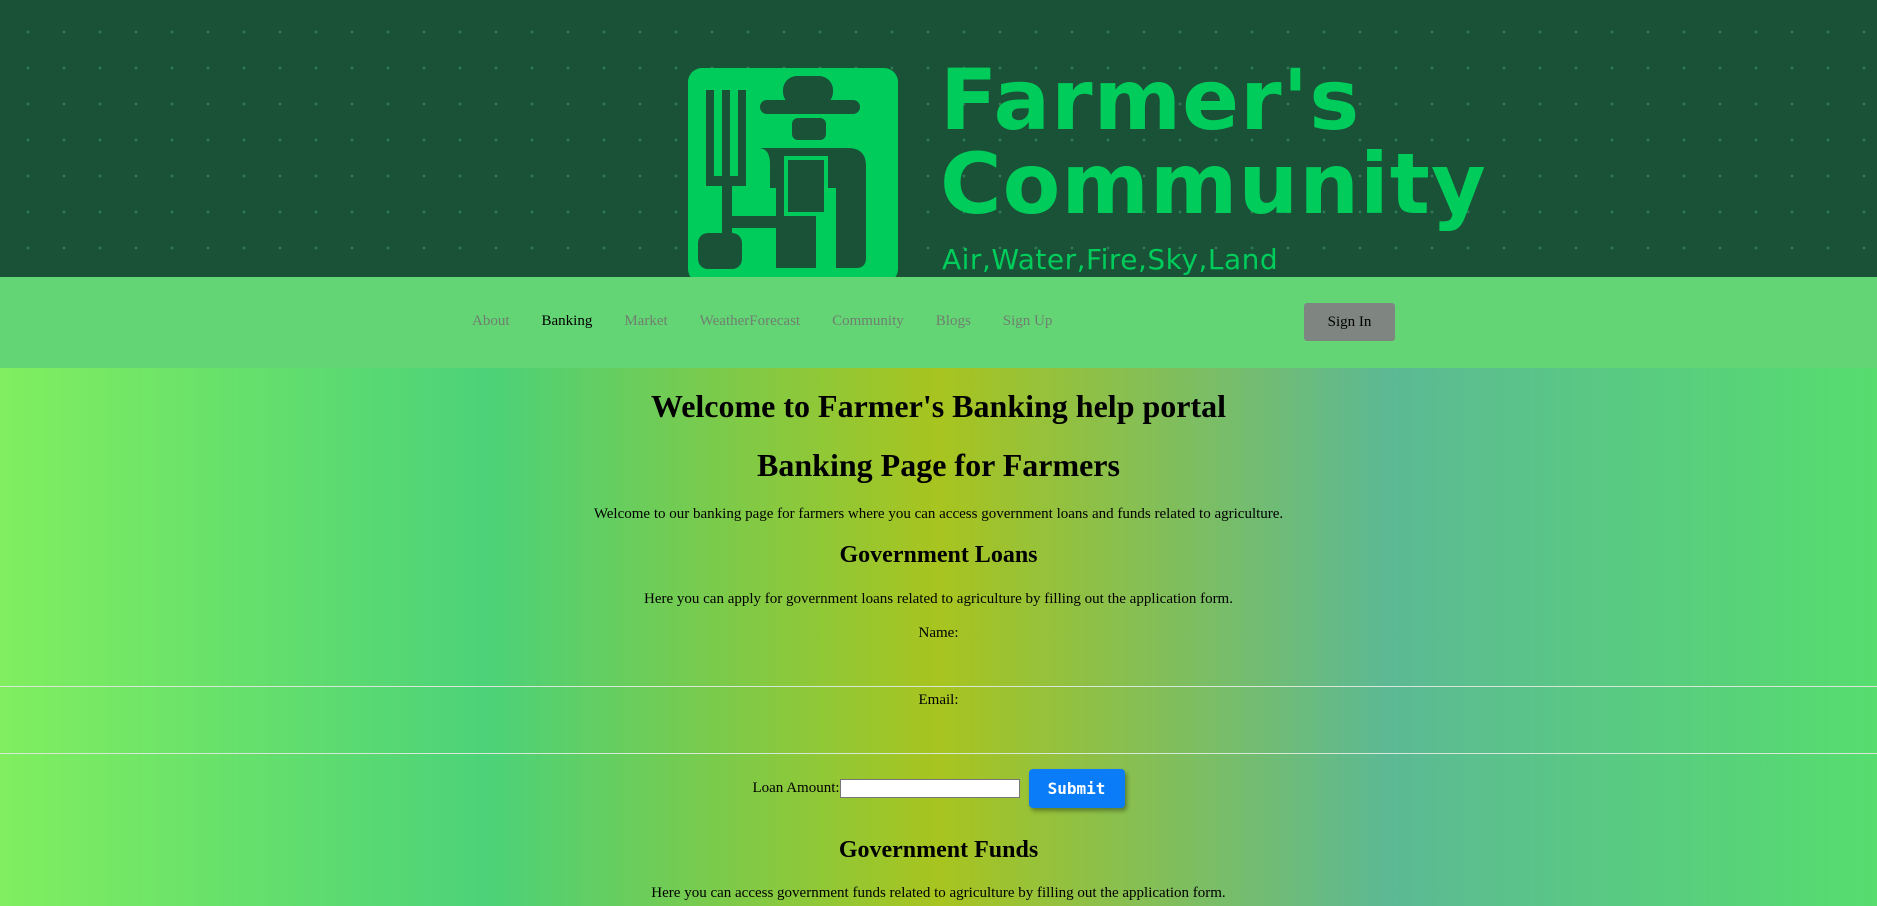  I want to click on farmer-logo-icon, so click(793, 172).